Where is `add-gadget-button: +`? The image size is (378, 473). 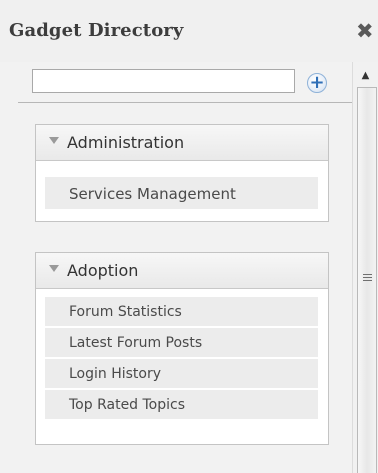
add-gadget-button: + is located at coordinates (317, 83).